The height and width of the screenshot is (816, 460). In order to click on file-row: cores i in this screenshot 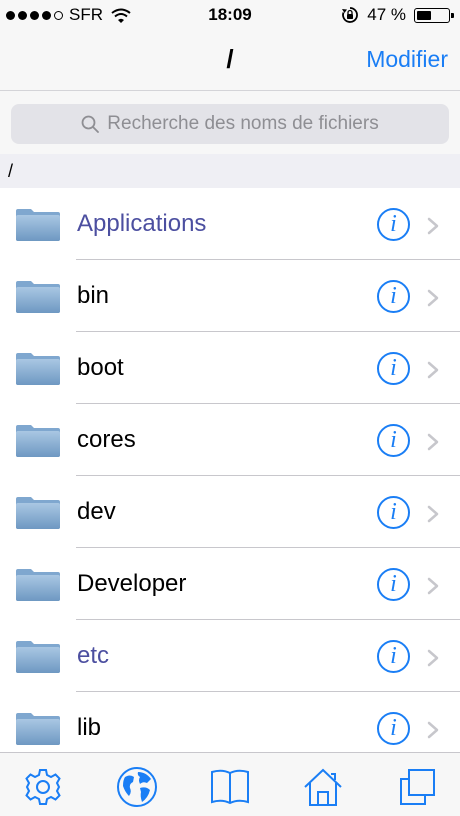, I will do `click(230, 440)`.